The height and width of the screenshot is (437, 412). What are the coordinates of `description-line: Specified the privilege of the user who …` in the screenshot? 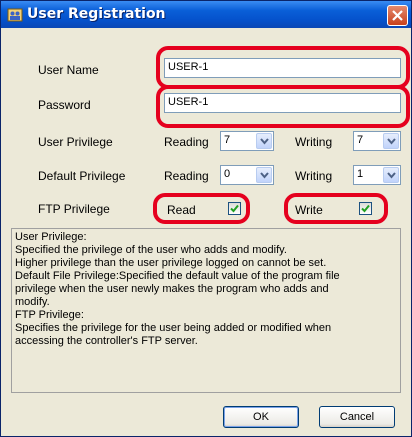 It's located at (151, 250).